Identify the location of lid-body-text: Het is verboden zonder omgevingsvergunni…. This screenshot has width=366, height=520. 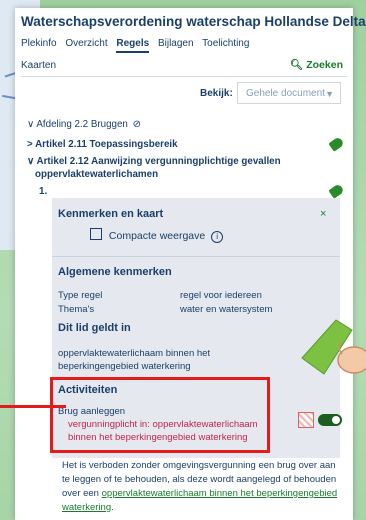
(203, 487).